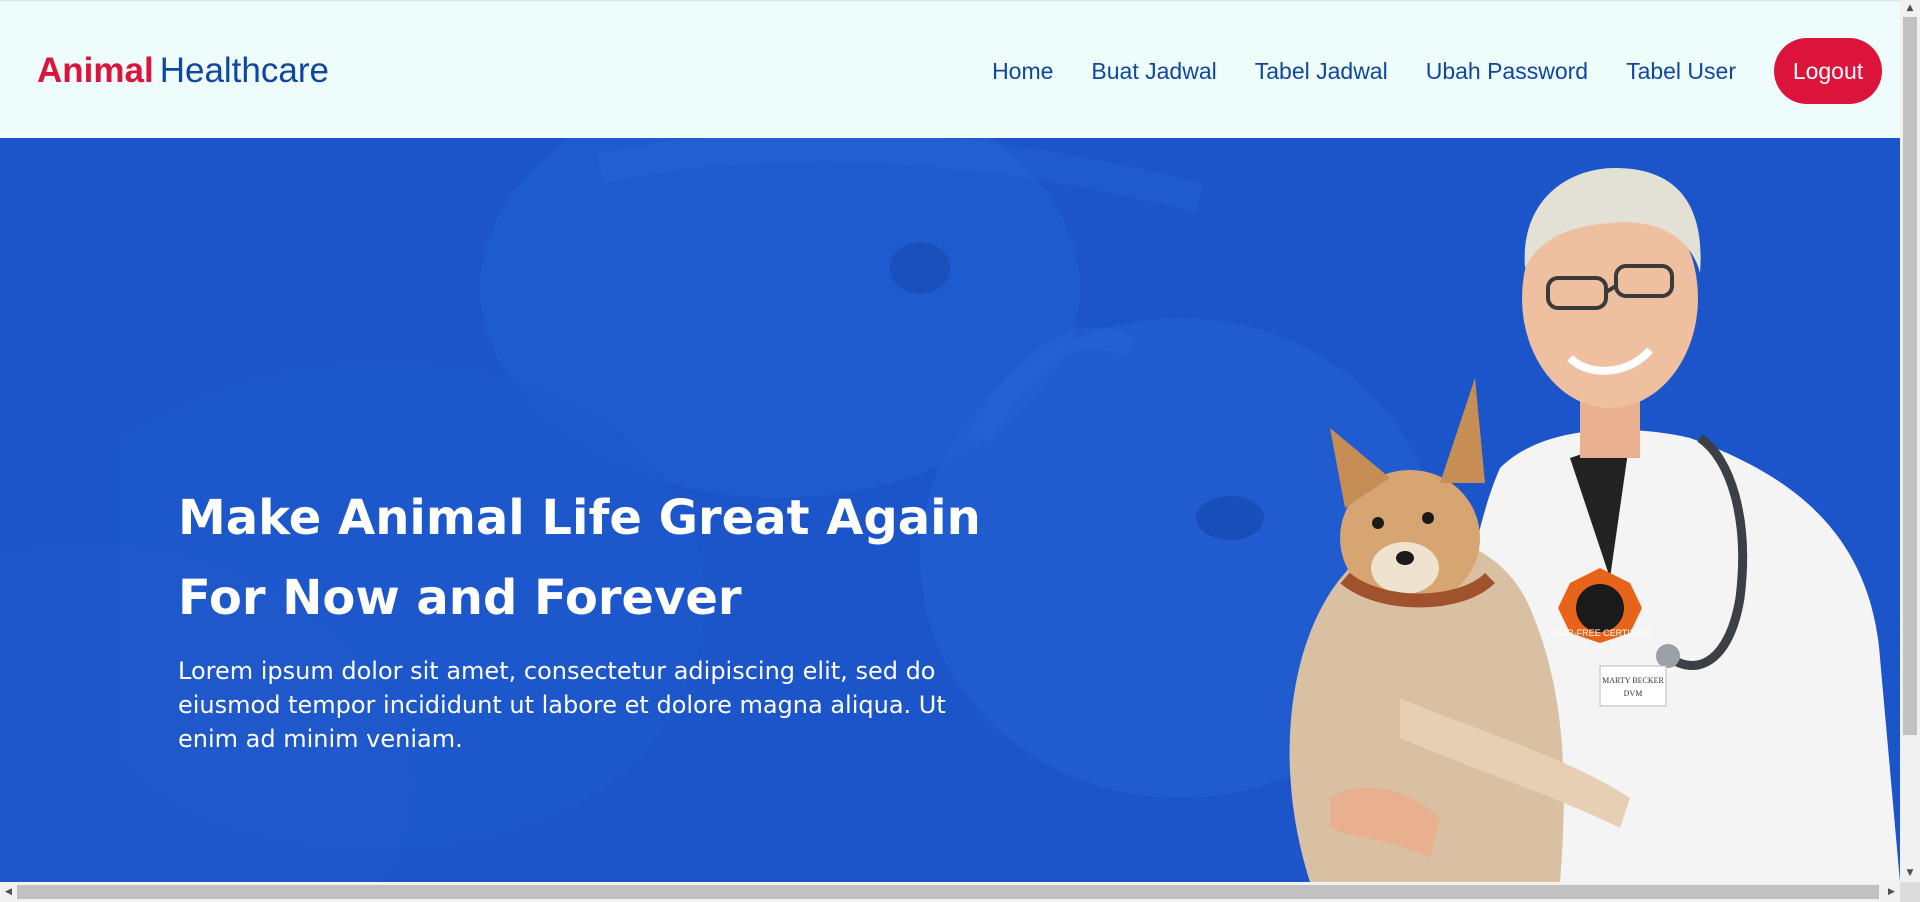 The width and height of the screenshot is (1920, 902). I want to click on nav-tabel-user: Tabel User, so click(1681, 71).